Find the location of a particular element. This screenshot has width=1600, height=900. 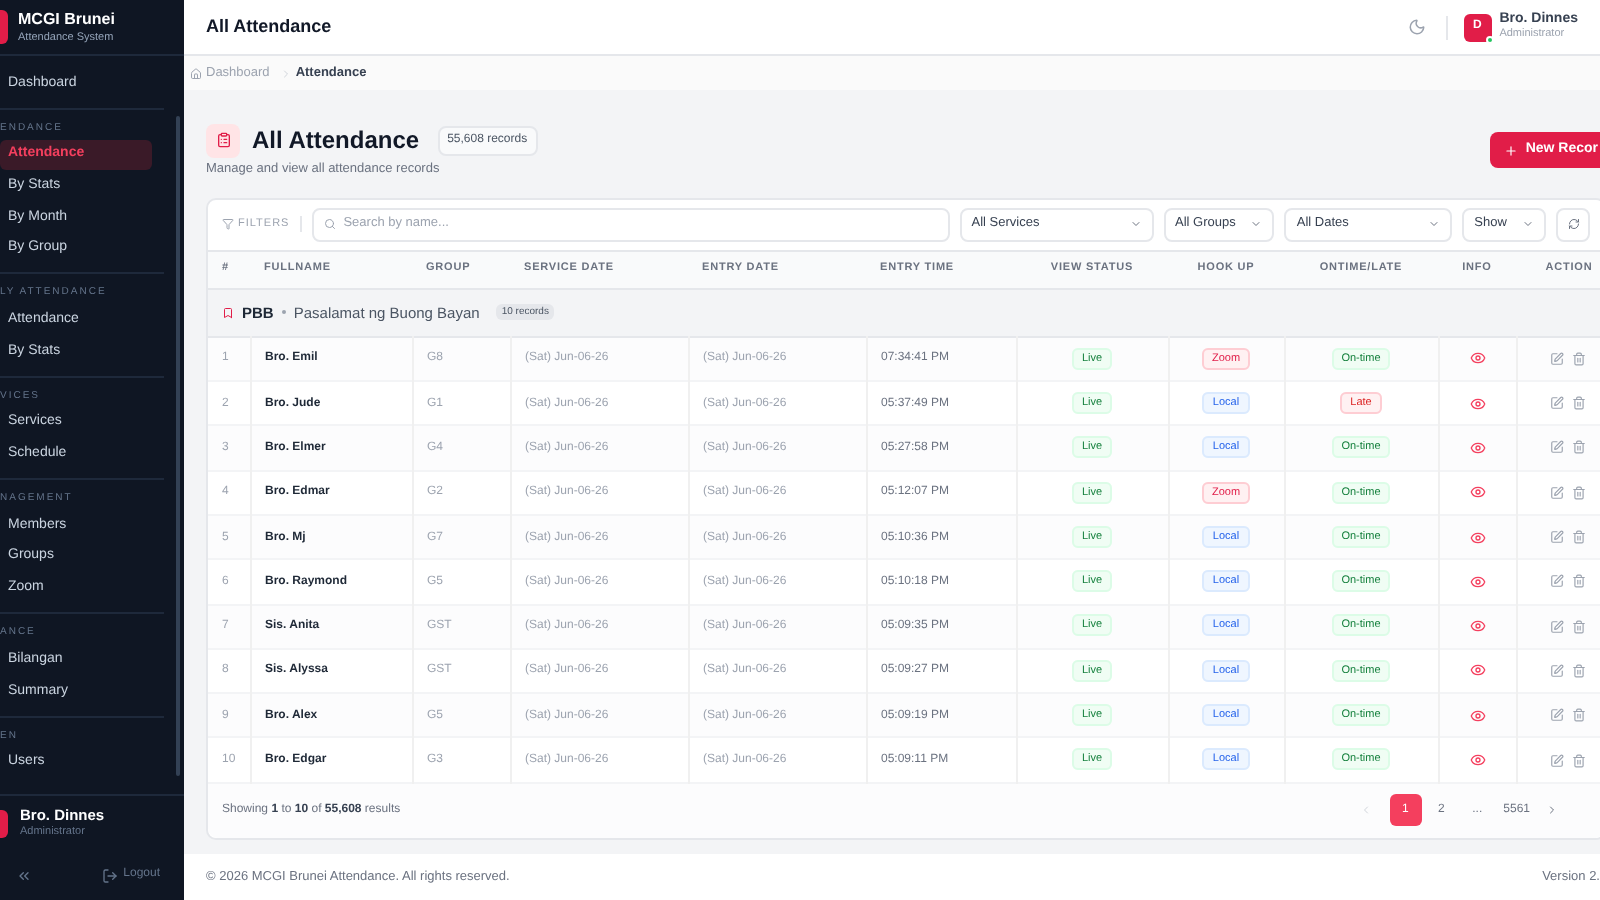

logo-icon is located at coordinates (4, 27).